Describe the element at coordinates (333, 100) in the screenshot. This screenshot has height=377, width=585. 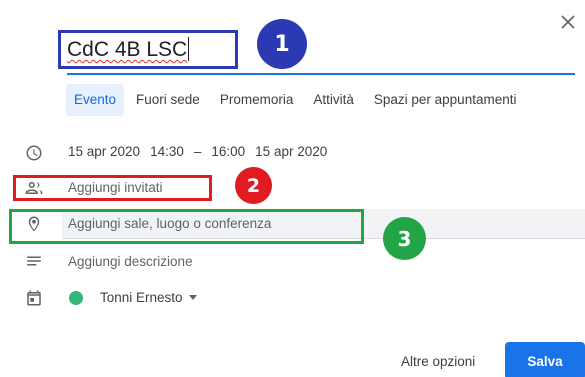
I see `tab-attivita: Attività` at that location.